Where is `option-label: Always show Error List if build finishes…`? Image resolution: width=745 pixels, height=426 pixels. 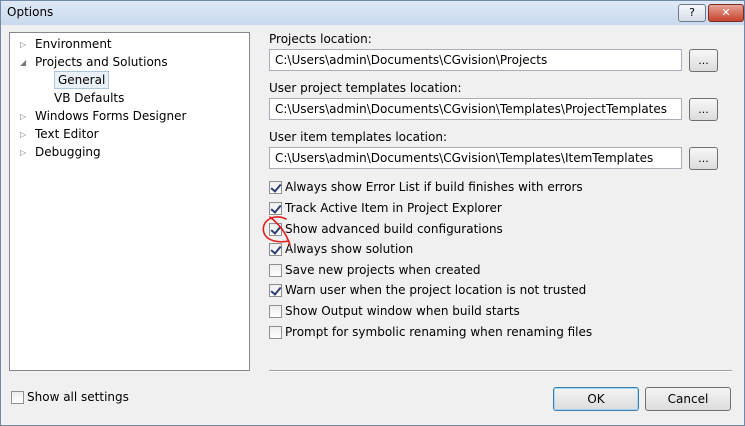 option-label: Always show Error List if build finishes… is located at coordinates (434, 187).